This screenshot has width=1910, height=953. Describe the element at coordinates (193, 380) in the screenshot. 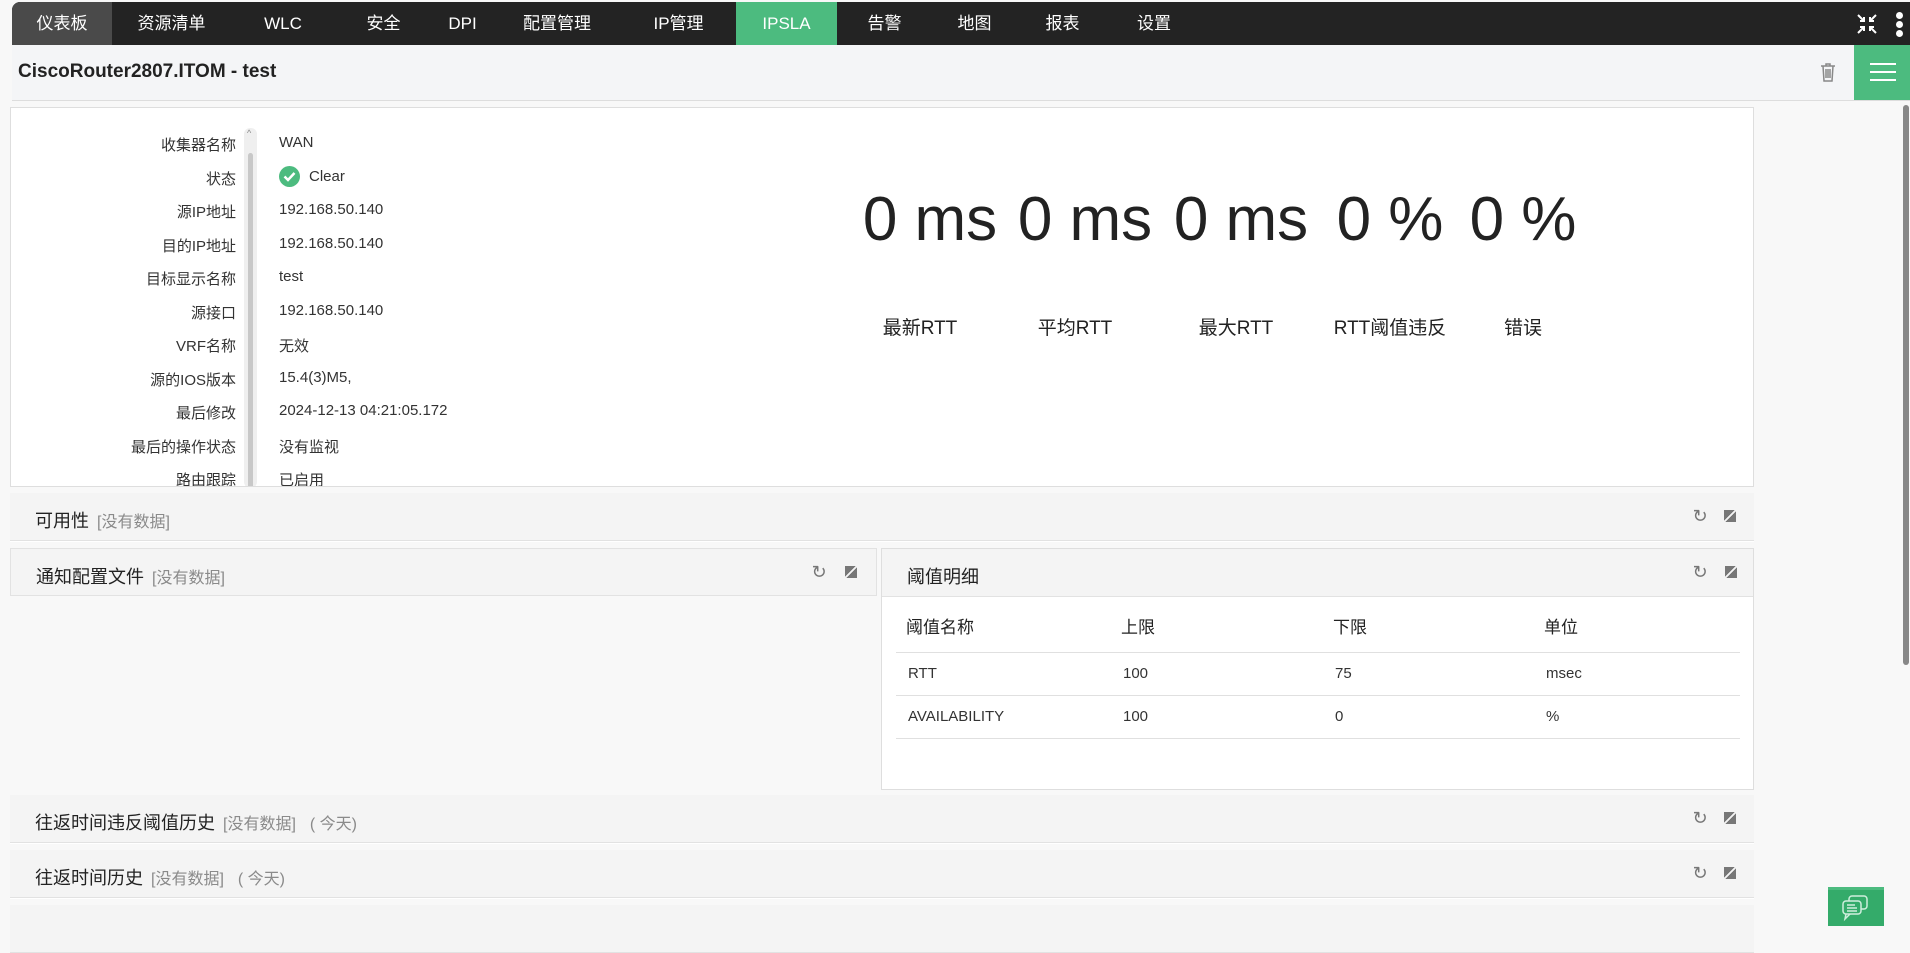

I see `info-label: 源的IOS版本` at that location.